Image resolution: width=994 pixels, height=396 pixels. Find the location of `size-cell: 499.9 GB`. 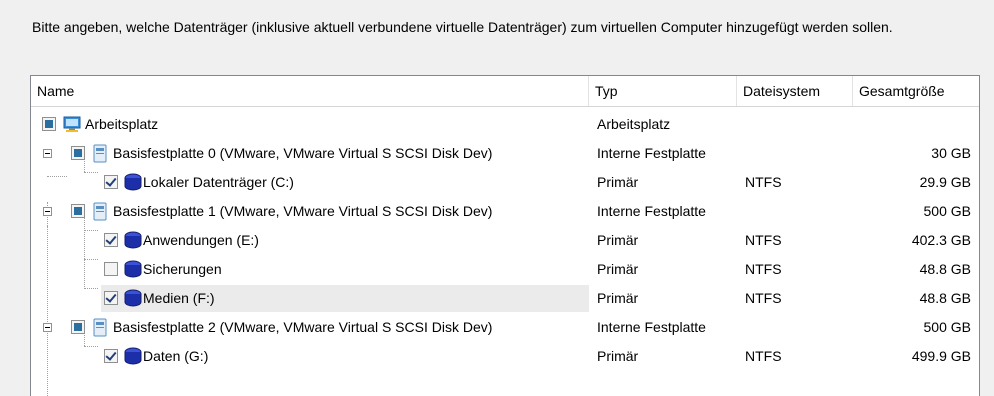

size-cell: 499.9 GB is located at coordinates (941, 356).